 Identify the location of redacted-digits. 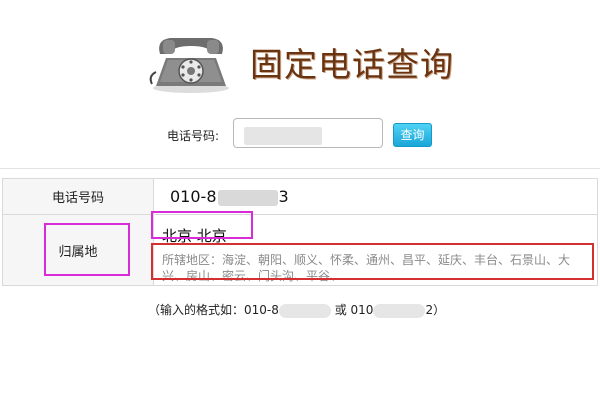
(247, 197).